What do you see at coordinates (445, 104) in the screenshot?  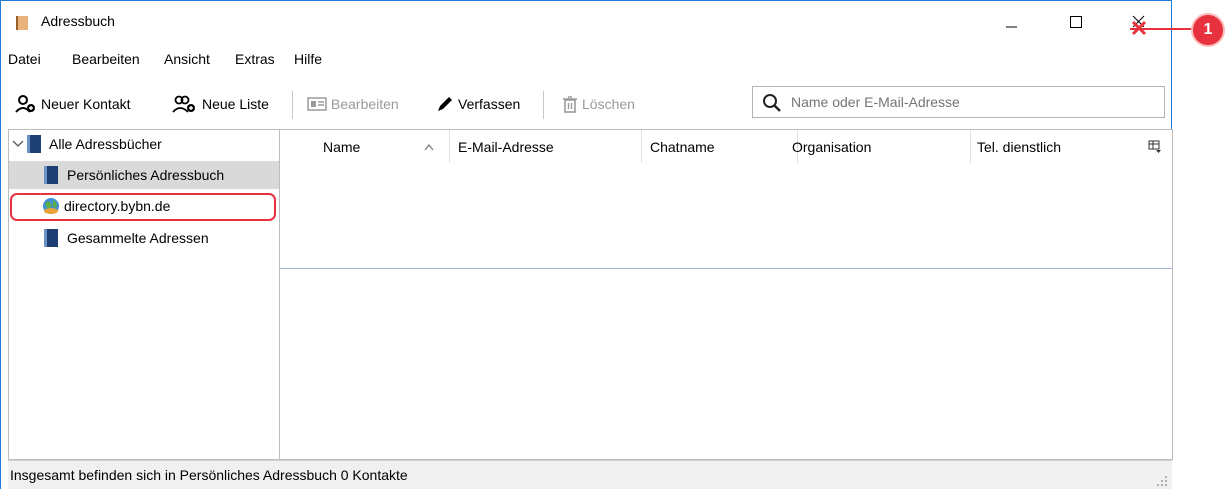 I see `pencil-icon` at bounding box center [445, 104].